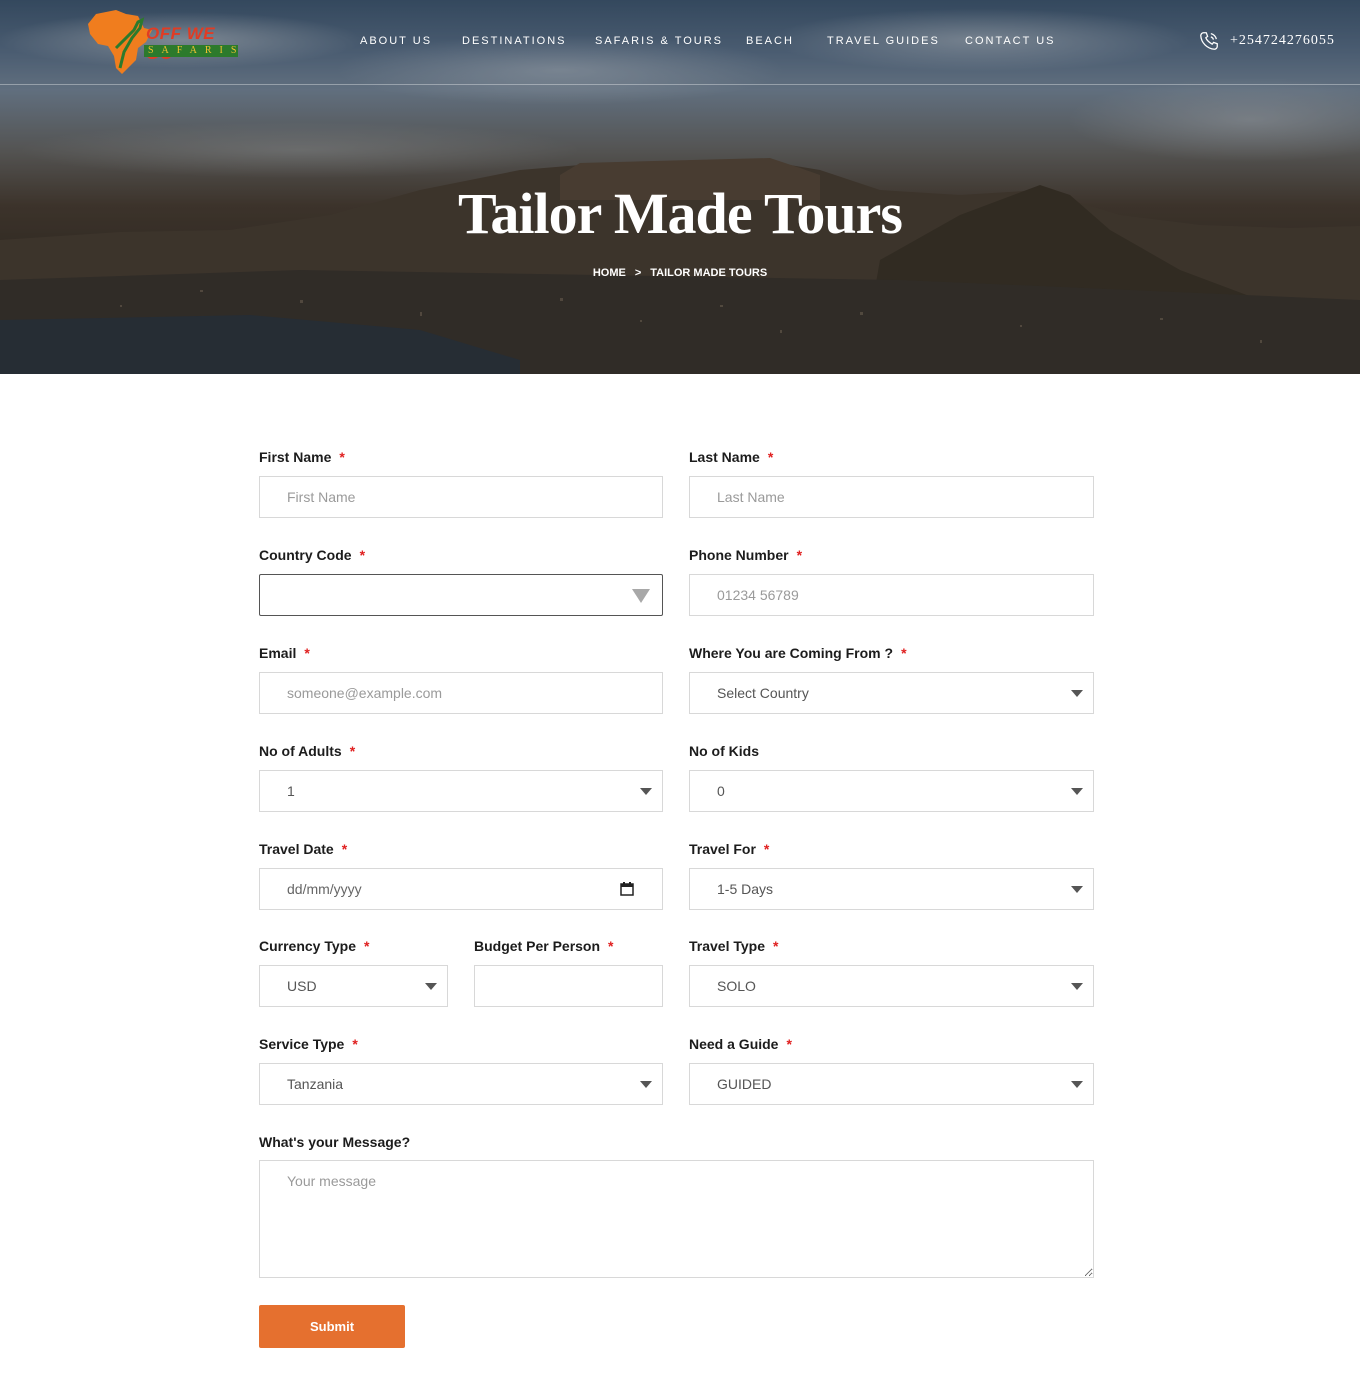  Describe the element at coordinates (729, 849) in the screenshot. I see `travel-for-label: Travel For *` at that location.